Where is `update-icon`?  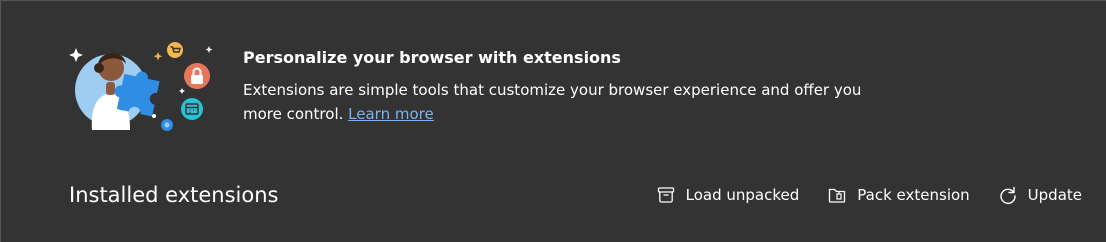
update-icon is located at coordinates (1008, 195).